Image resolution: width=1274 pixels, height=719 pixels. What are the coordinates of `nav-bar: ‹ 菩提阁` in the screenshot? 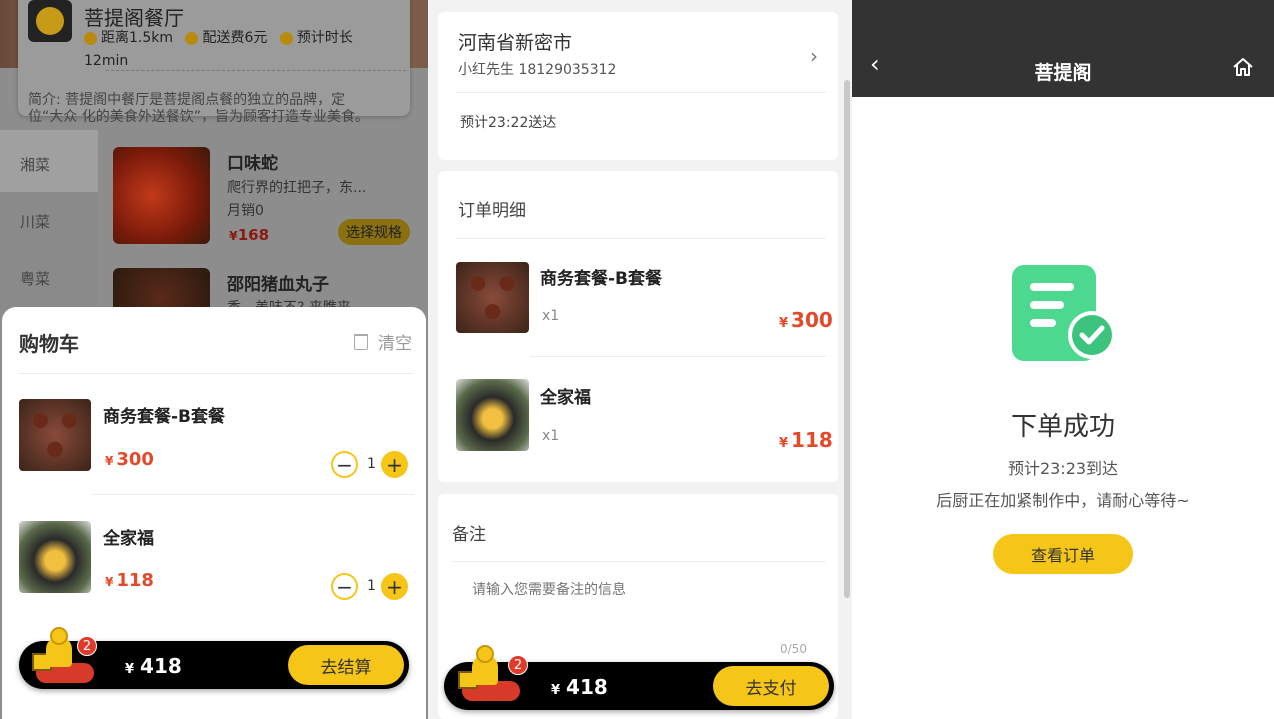 It's located at (1063, 48).